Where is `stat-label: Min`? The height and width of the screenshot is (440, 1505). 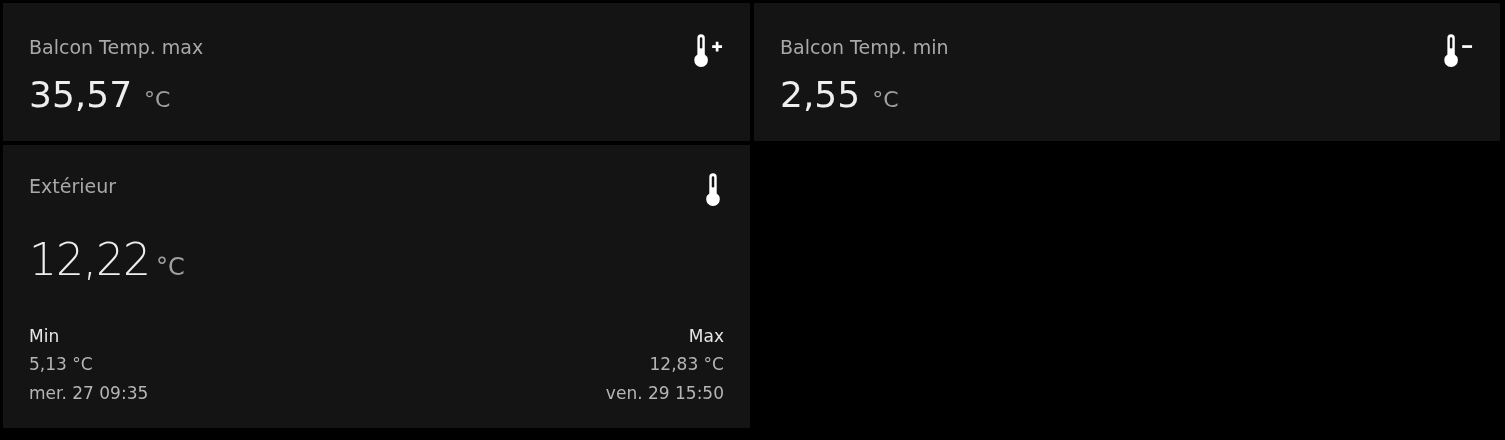 stat-label: Min is located at coordinates (45, 336).